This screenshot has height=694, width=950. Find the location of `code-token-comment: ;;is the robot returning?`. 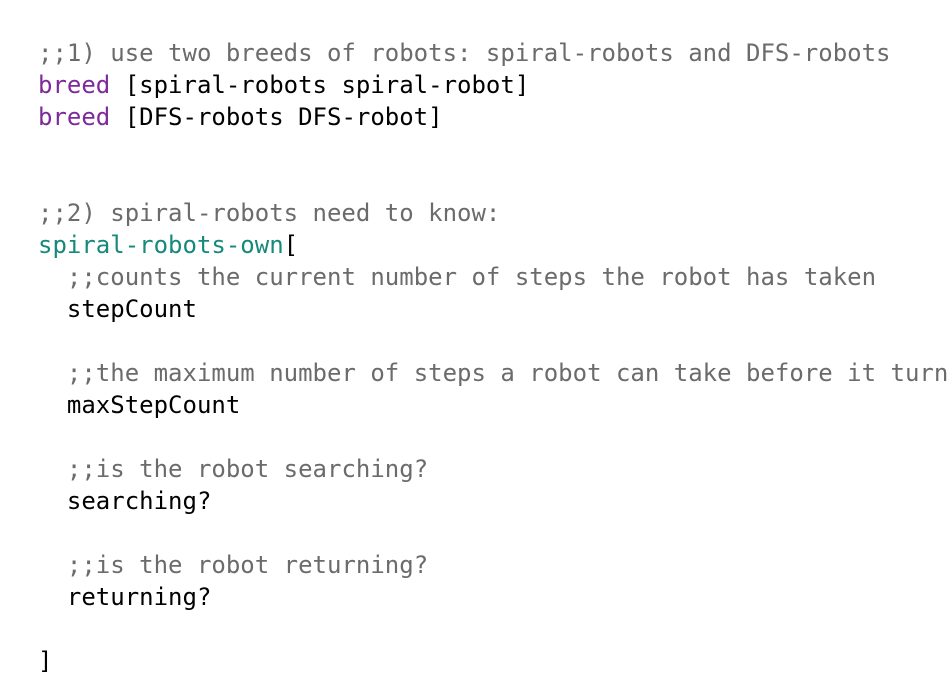

code-token-comment: ;;is the robot returning? is located at coordinates (247, 565).